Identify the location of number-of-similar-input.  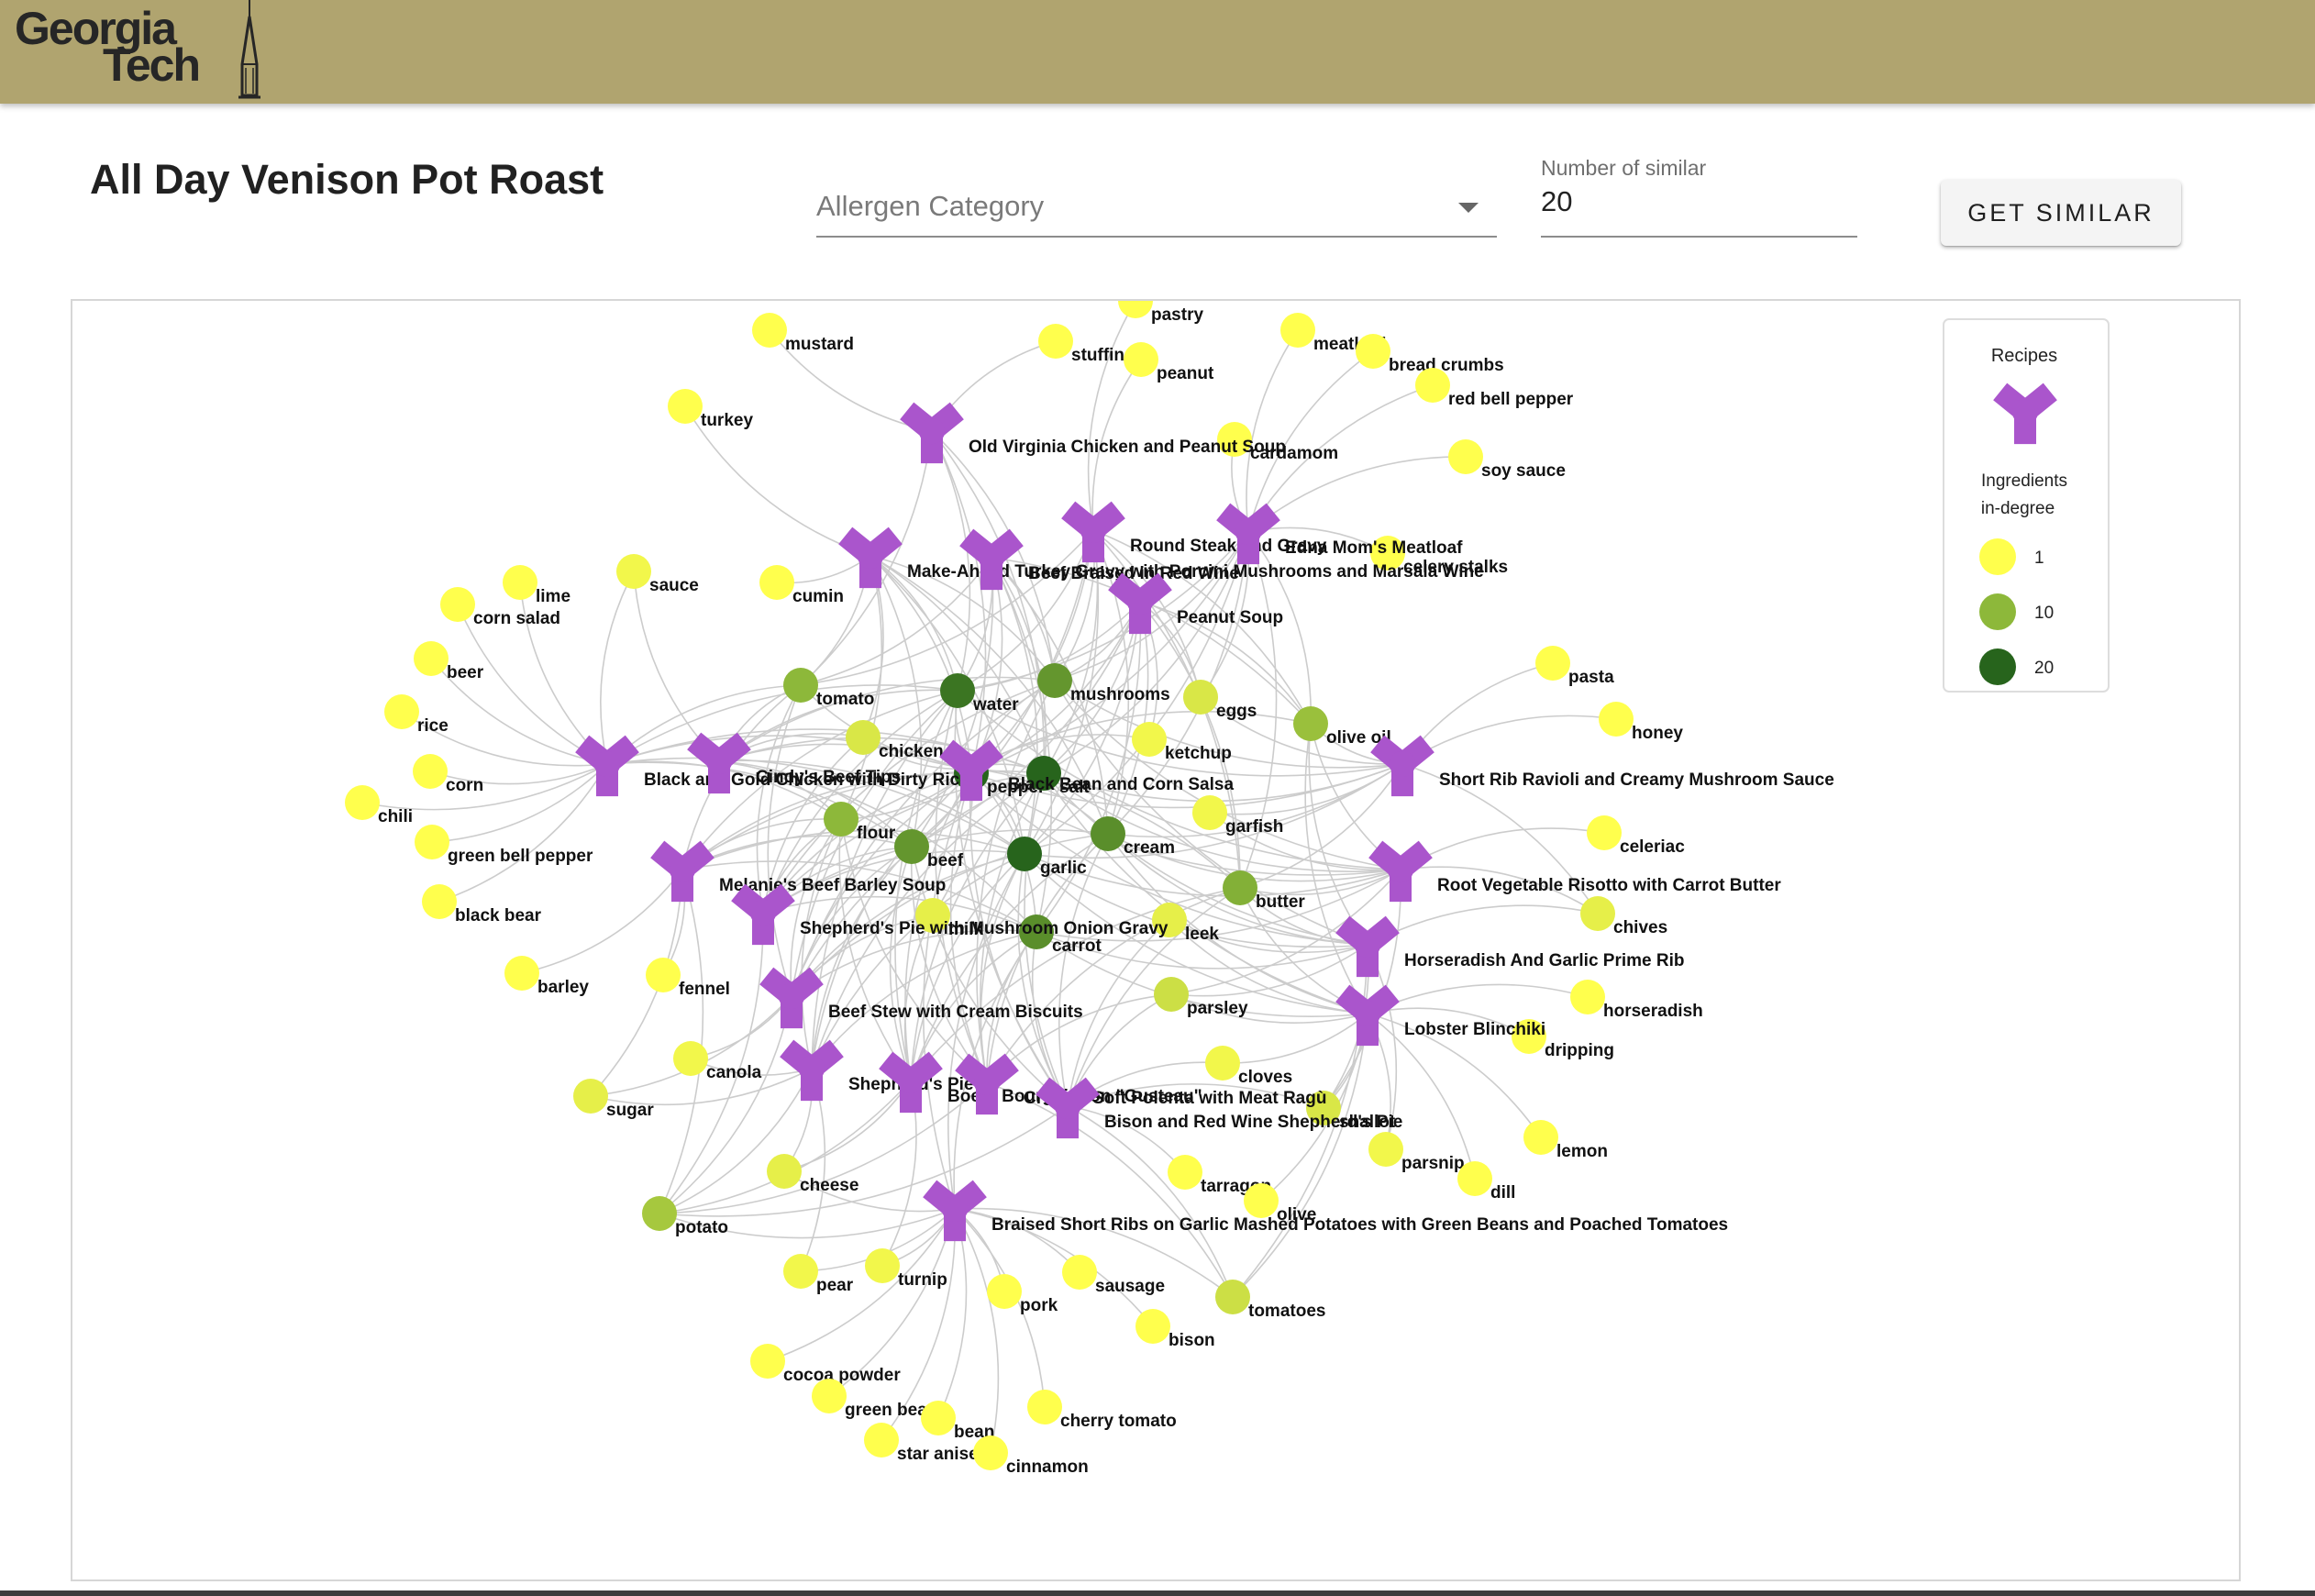
(1699, 201).